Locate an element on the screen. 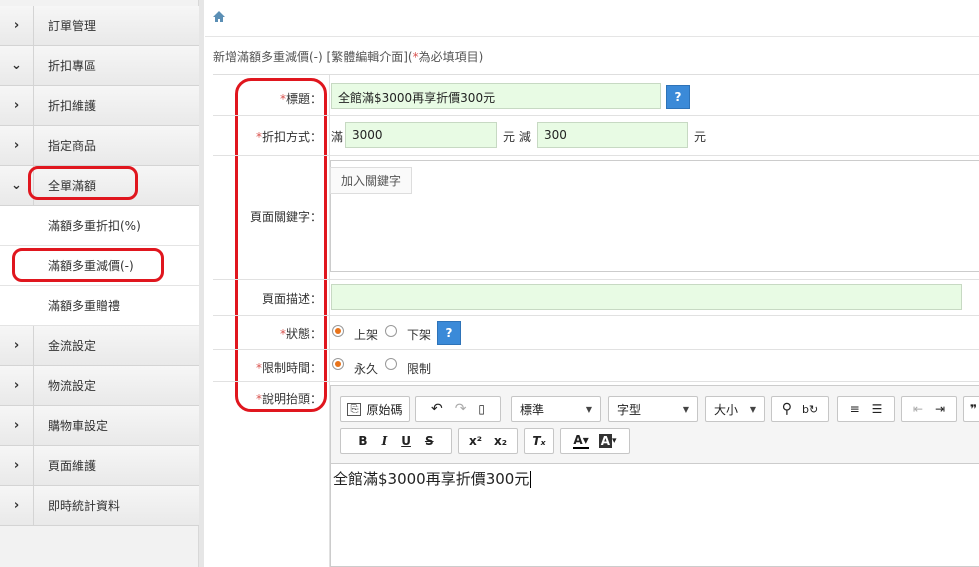 The height and width of the screenshot is (567, 979). field-label-method: *折扣方式： is located at coordinates (270, 136).